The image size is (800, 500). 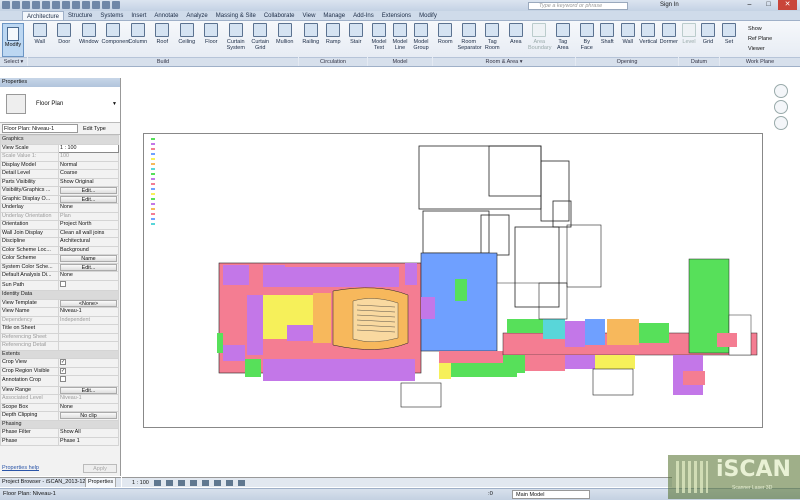 I want to click on tab-insert: Insert, so click(x=138, y=15).